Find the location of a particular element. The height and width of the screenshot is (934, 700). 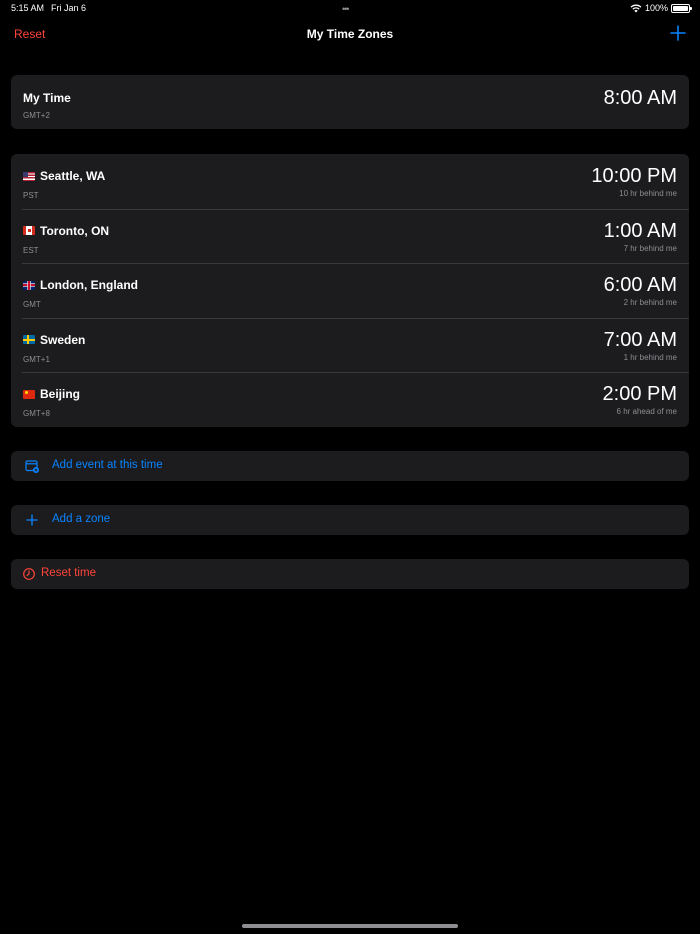

status-bar: 5:15 AM Fri Jan 6 ••• 100% is located at coordinates (350, 9).